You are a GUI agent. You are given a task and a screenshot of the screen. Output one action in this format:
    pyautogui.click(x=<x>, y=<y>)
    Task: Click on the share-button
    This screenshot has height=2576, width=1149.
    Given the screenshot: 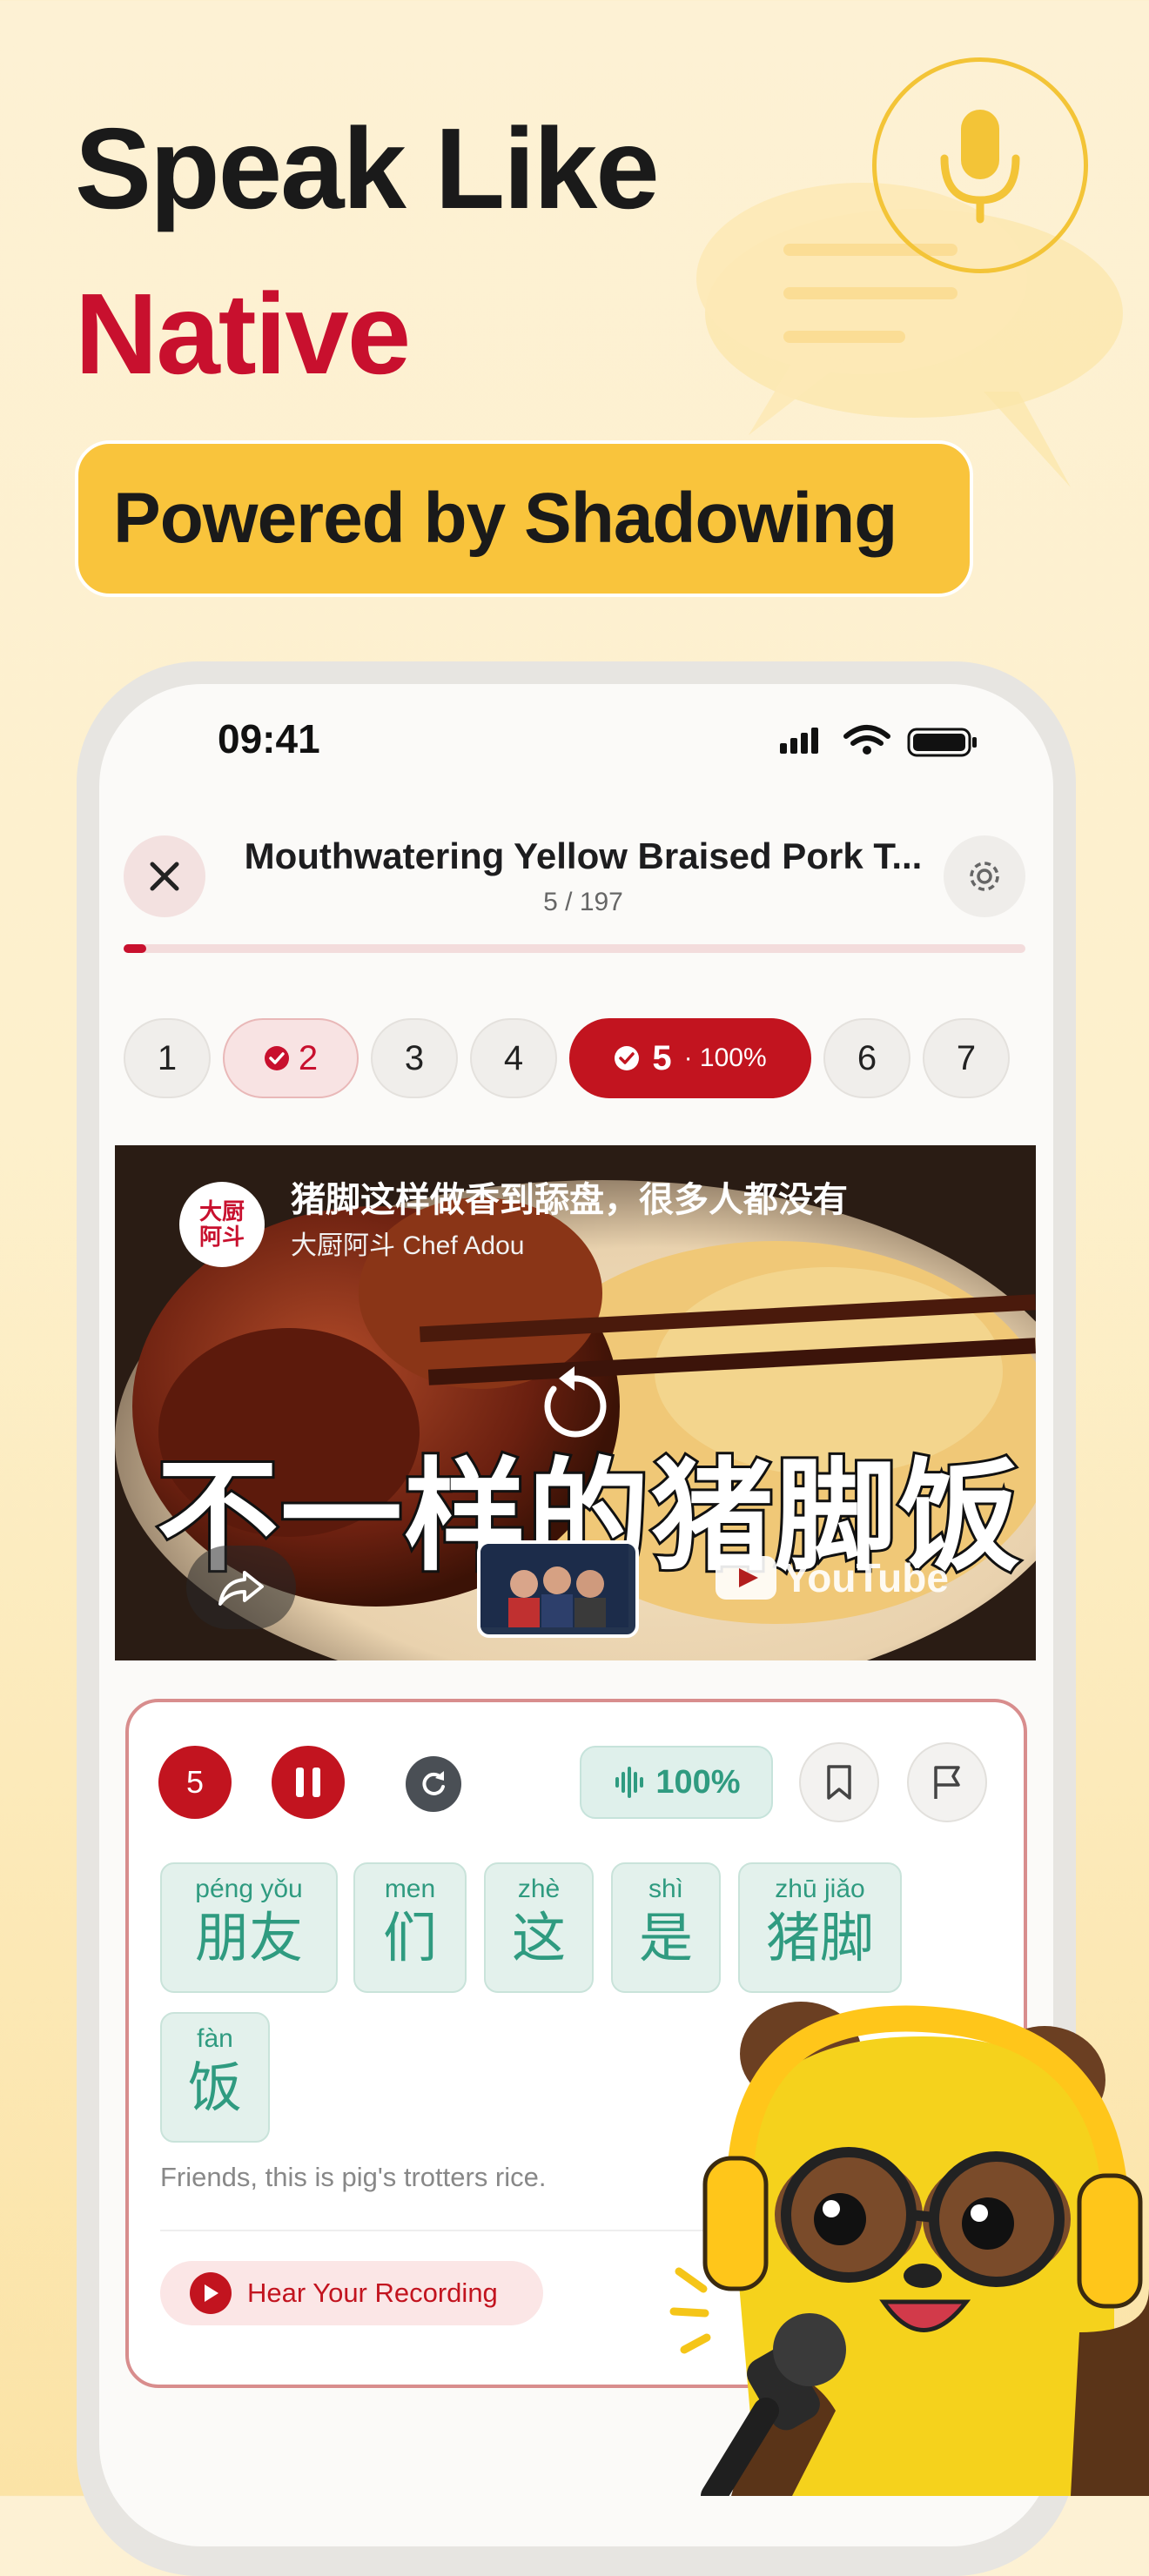 What is the action you would take?
    pyautogui.click(x=241, y=1587)
    